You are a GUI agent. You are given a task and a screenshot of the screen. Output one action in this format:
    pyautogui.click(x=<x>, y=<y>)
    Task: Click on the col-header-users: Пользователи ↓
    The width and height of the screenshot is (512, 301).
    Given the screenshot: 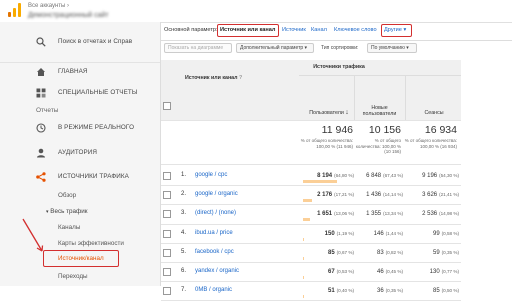 What is the action you would take?
    pyautogui.click(x=329, y=113)
    